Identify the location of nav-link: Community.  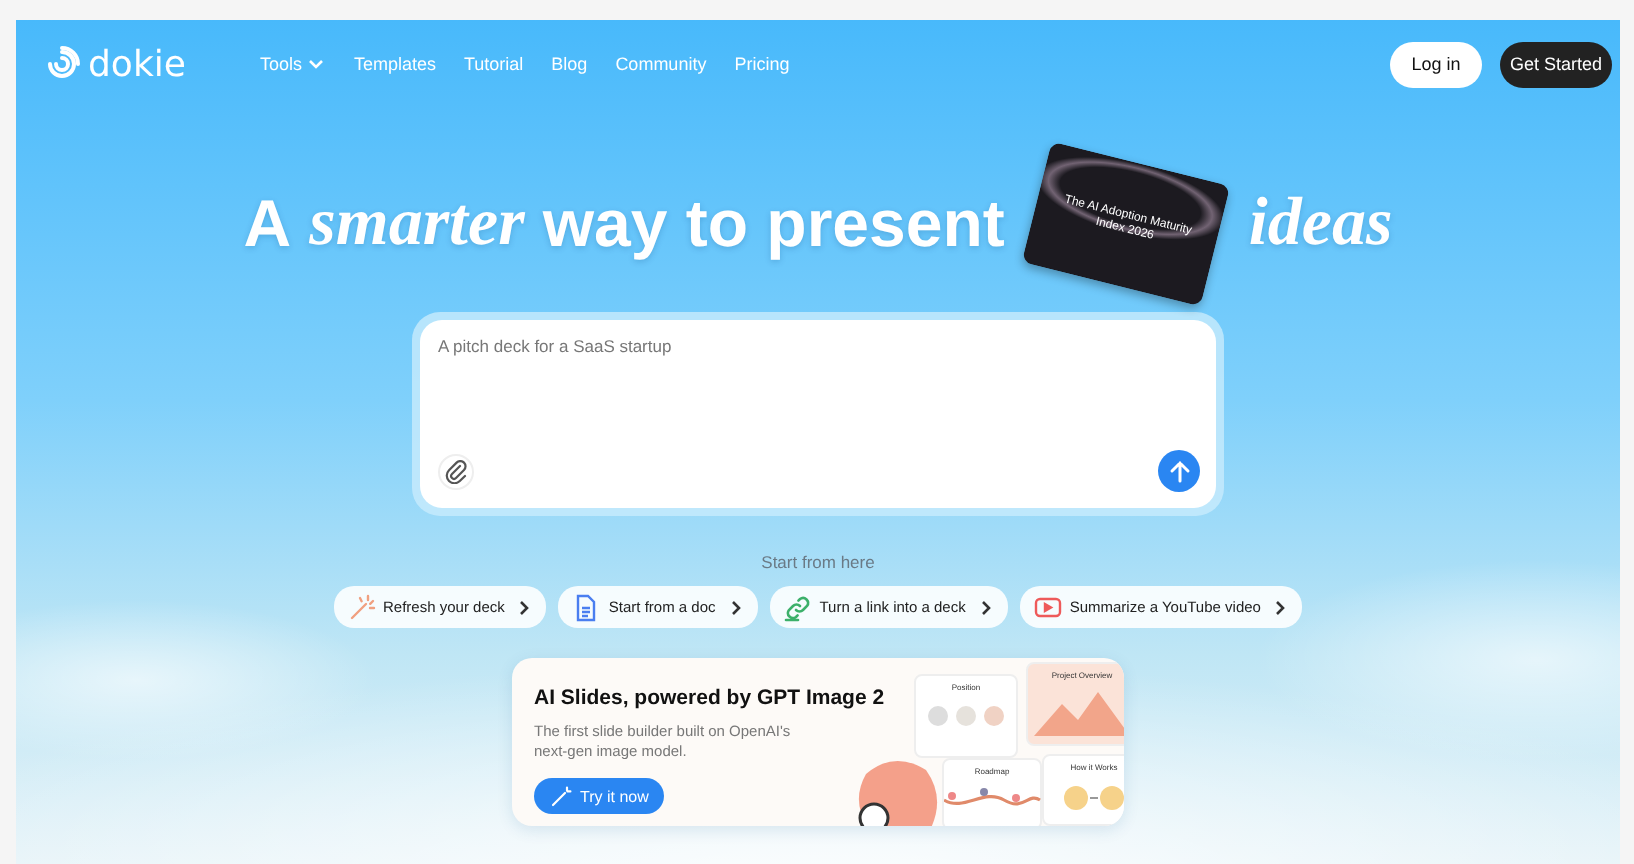
(661, 64).